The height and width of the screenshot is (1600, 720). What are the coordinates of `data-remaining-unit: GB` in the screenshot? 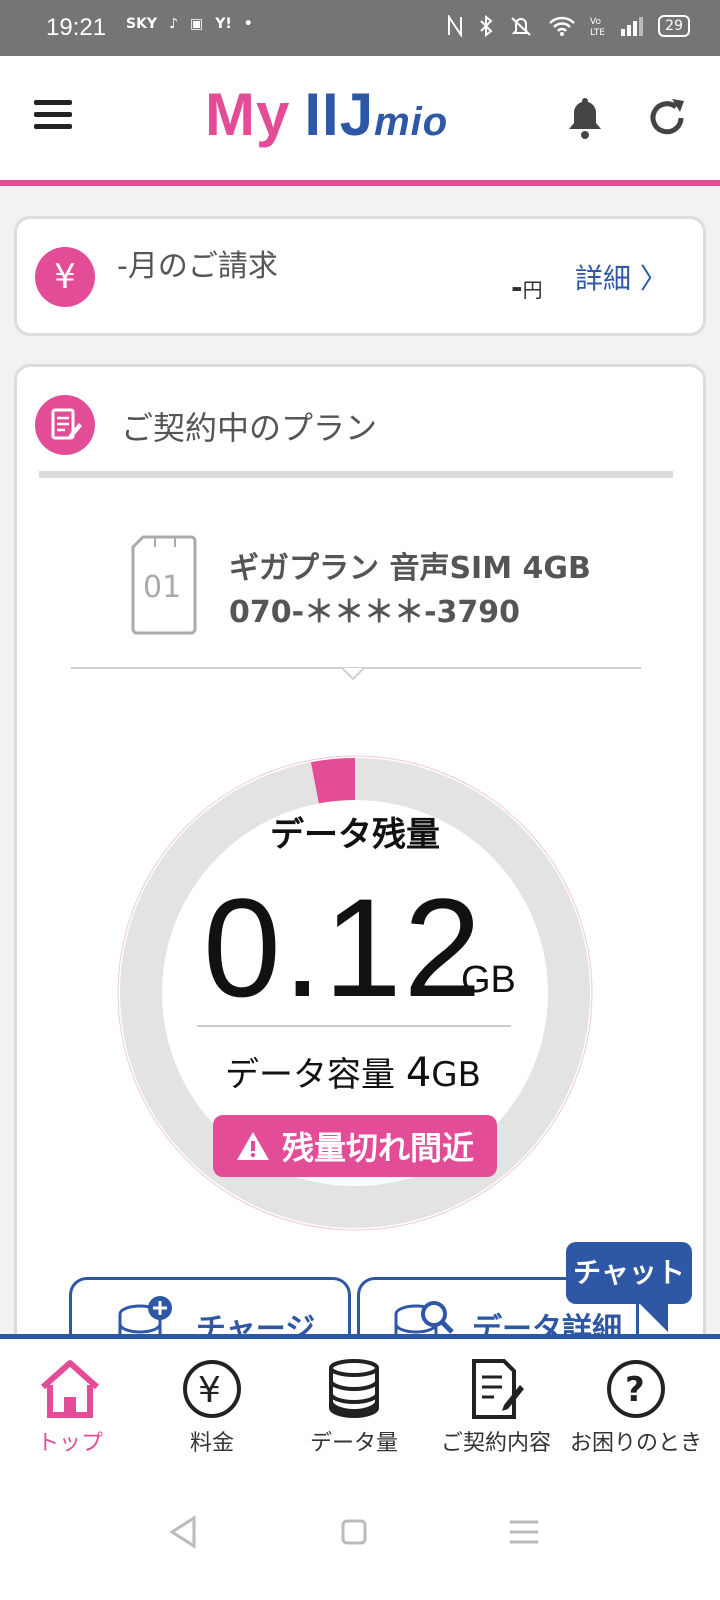 It's located at (488, 980).